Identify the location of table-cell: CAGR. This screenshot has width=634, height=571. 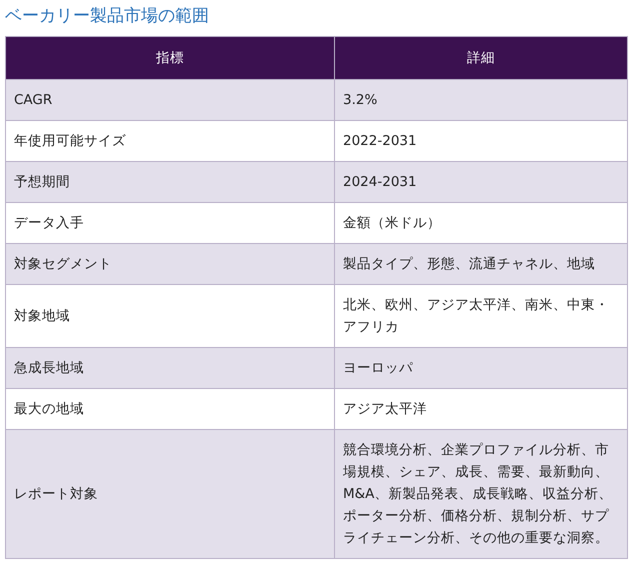
(170, 100).